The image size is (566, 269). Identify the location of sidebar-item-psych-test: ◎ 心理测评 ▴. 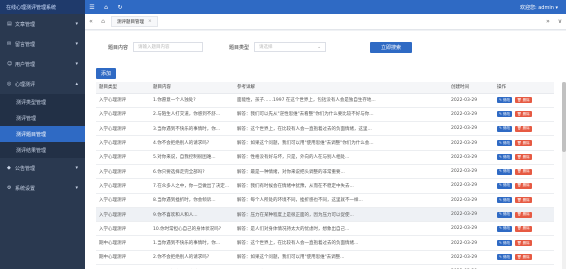
(42, 84).